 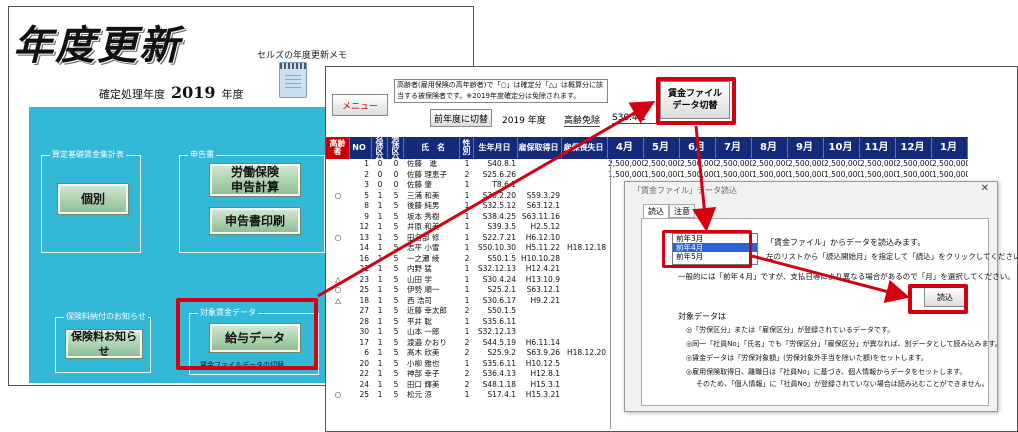 I want to click on highlight-read-button, so click(x=938, y=299).